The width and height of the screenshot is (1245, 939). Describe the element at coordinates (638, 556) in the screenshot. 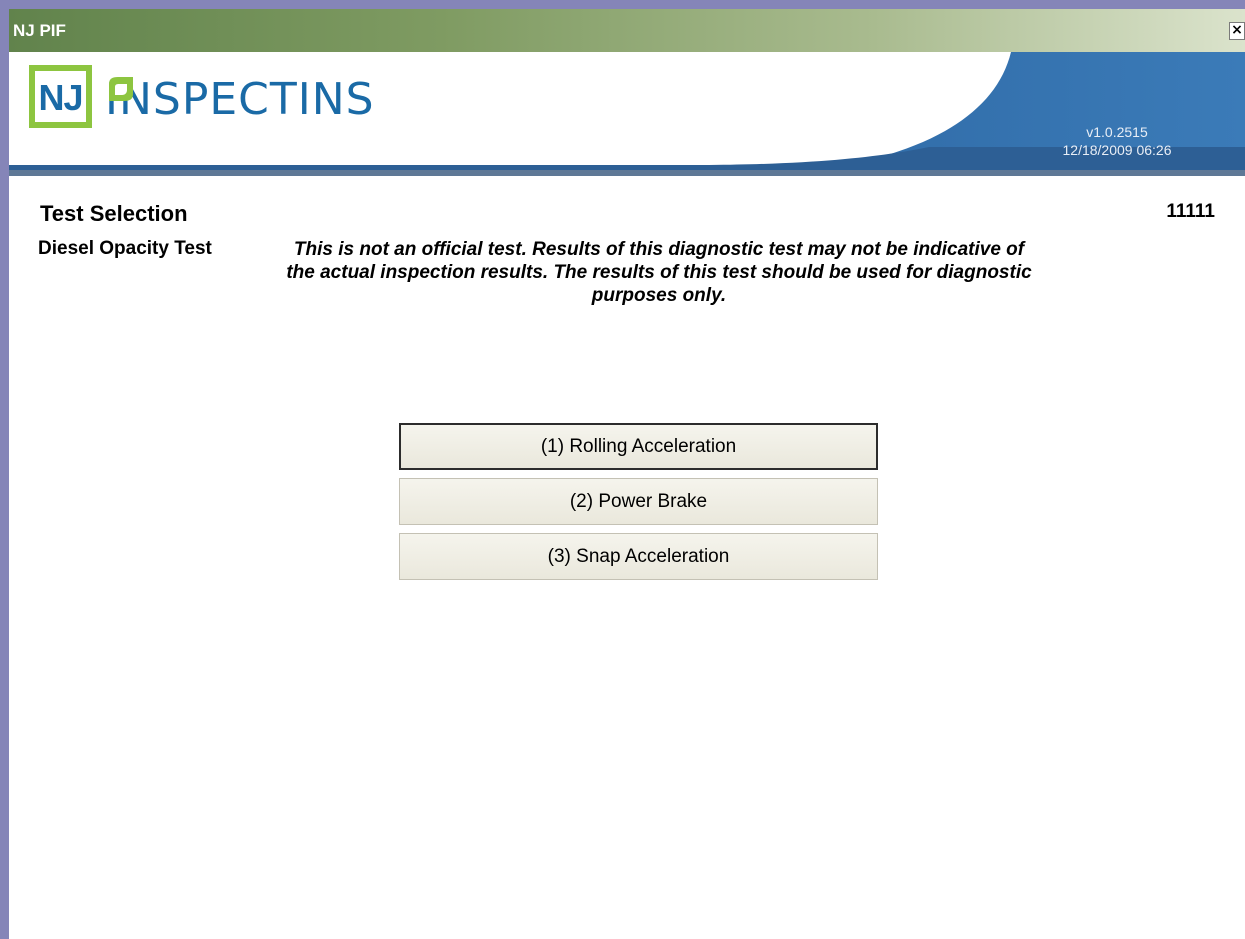

I see `snap-acceleration-button: (3) Snap Acceleration` at that location.